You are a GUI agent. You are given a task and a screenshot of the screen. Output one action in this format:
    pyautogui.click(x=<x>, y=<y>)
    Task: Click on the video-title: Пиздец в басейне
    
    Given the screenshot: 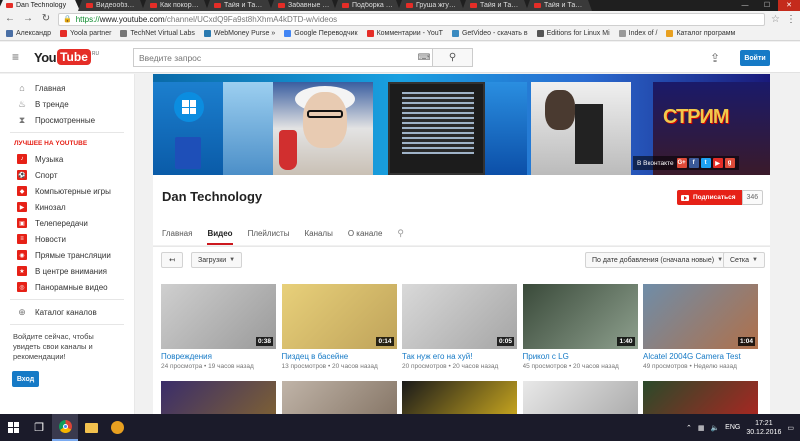 What is the action you would take?
    pyautogui.click(x=339, y=356)
    